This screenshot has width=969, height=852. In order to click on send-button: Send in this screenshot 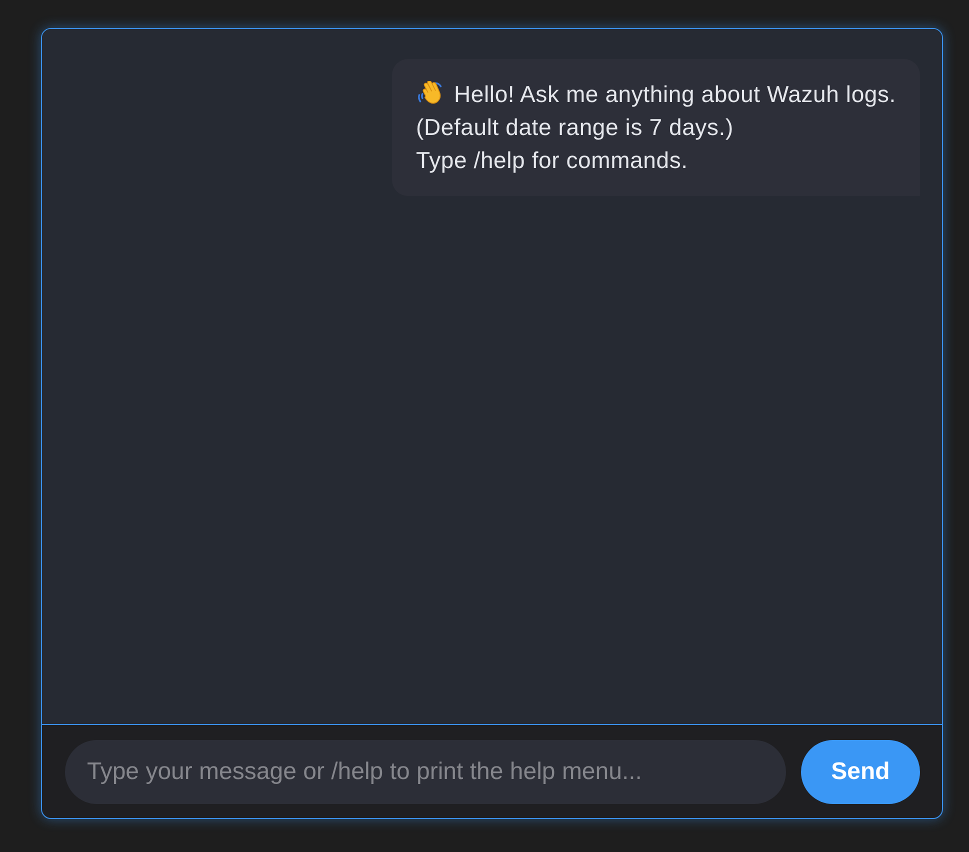, I will do `click(860, 772)`.